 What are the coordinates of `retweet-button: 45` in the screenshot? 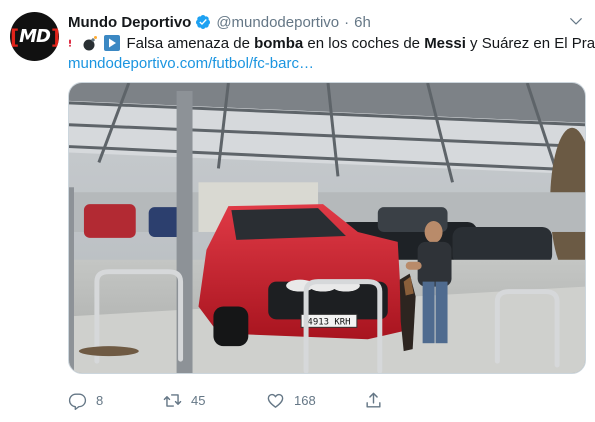 It's located at (184, 400).